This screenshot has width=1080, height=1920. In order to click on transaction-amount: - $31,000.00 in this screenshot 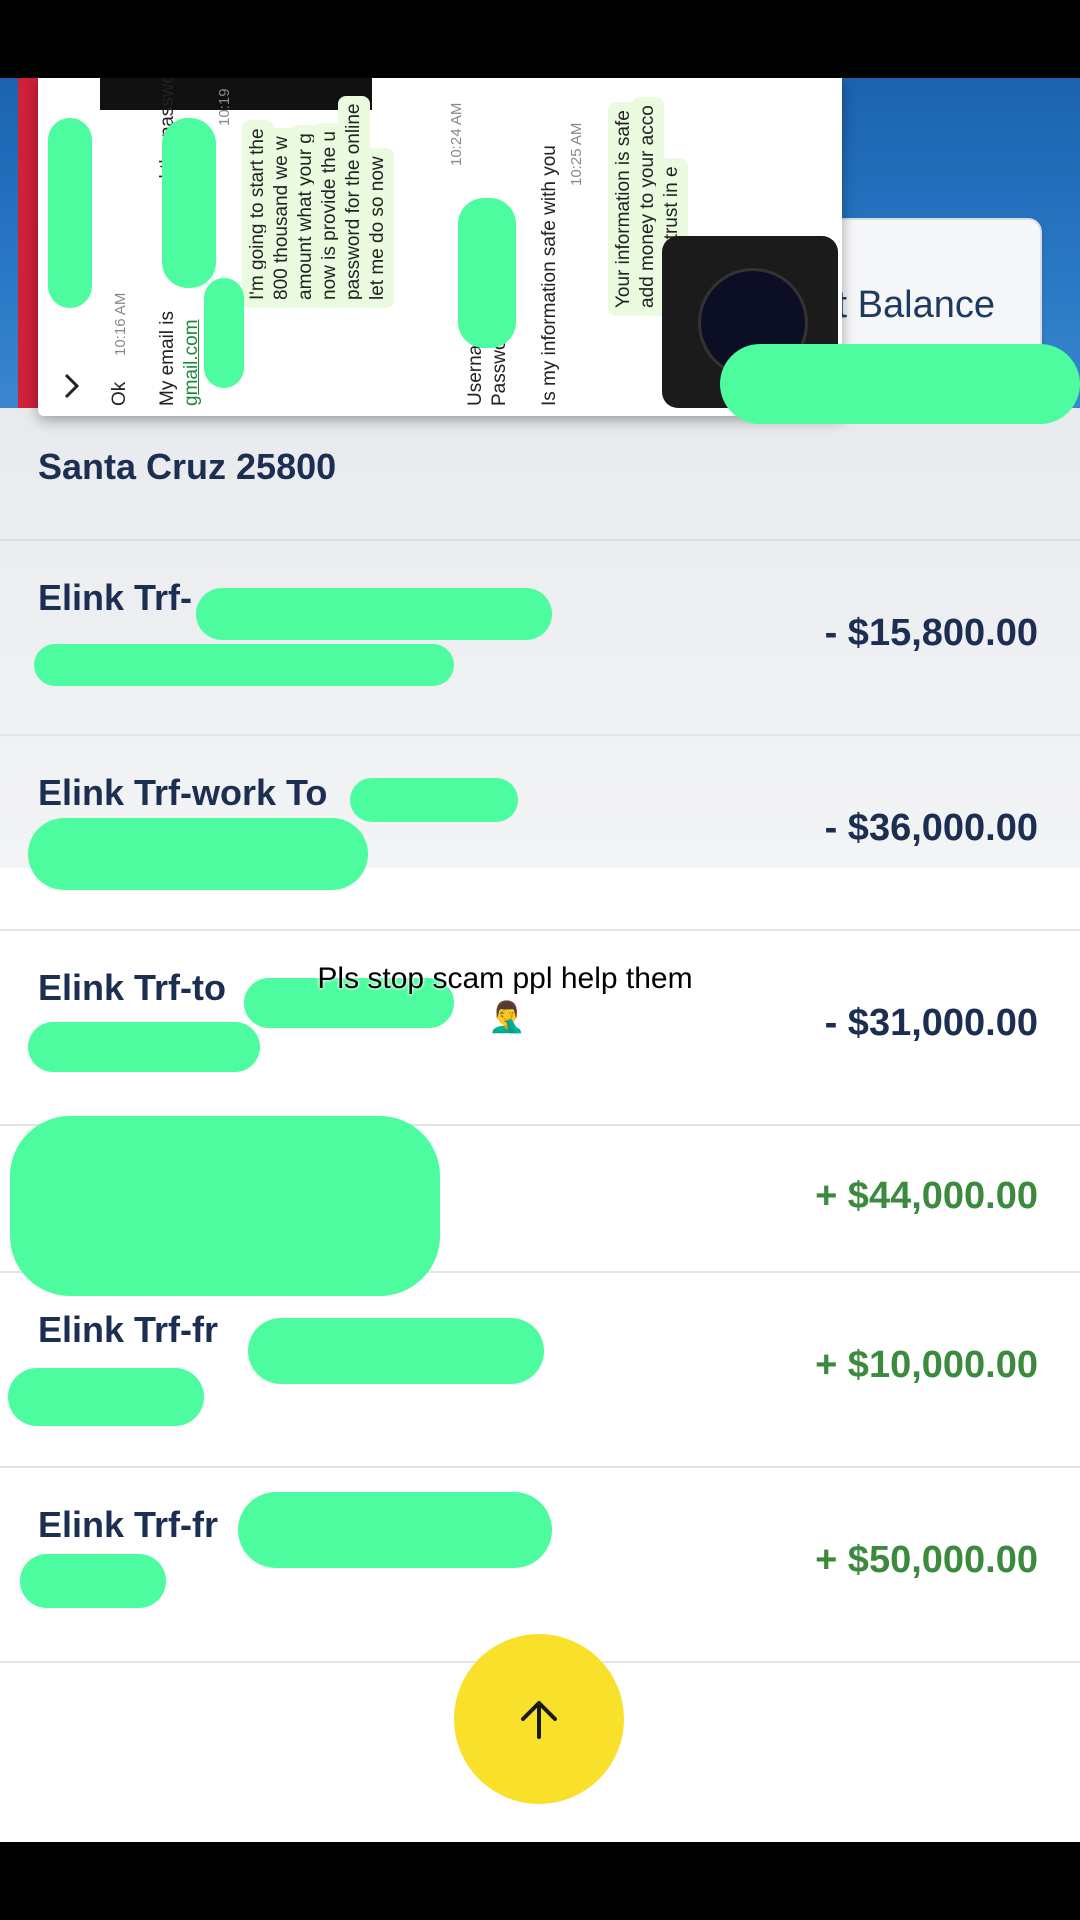, I will do `click(931, 1023)`.